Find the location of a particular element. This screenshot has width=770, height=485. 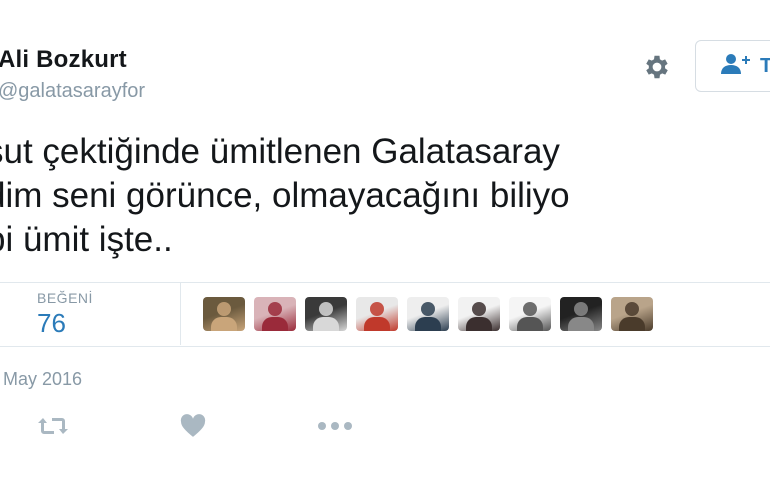

stats-divider-bottom is located at coordinates (385, 346).